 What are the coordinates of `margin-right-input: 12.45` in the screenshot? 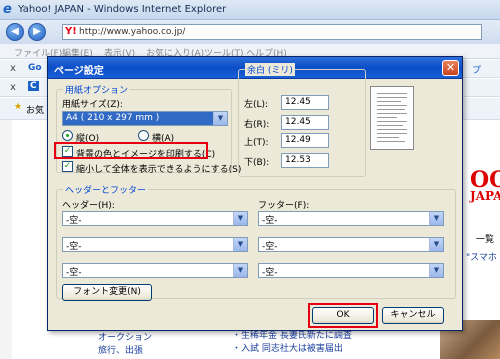 It's located at (305, 122).